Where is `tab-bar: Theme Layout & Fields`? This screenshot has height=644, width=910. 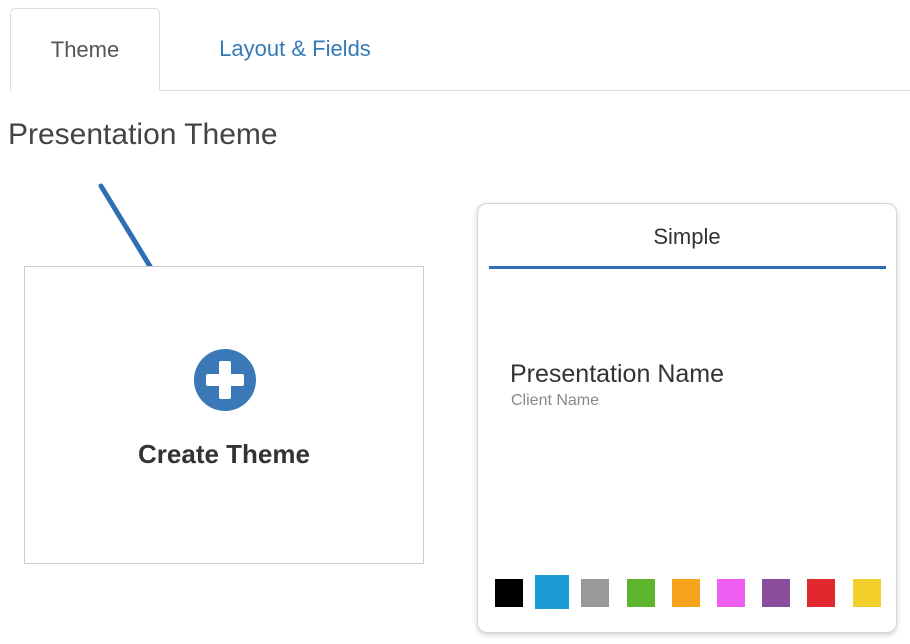
tab-bar: Theme Layout & Fields is located at coordinates (460, 49).